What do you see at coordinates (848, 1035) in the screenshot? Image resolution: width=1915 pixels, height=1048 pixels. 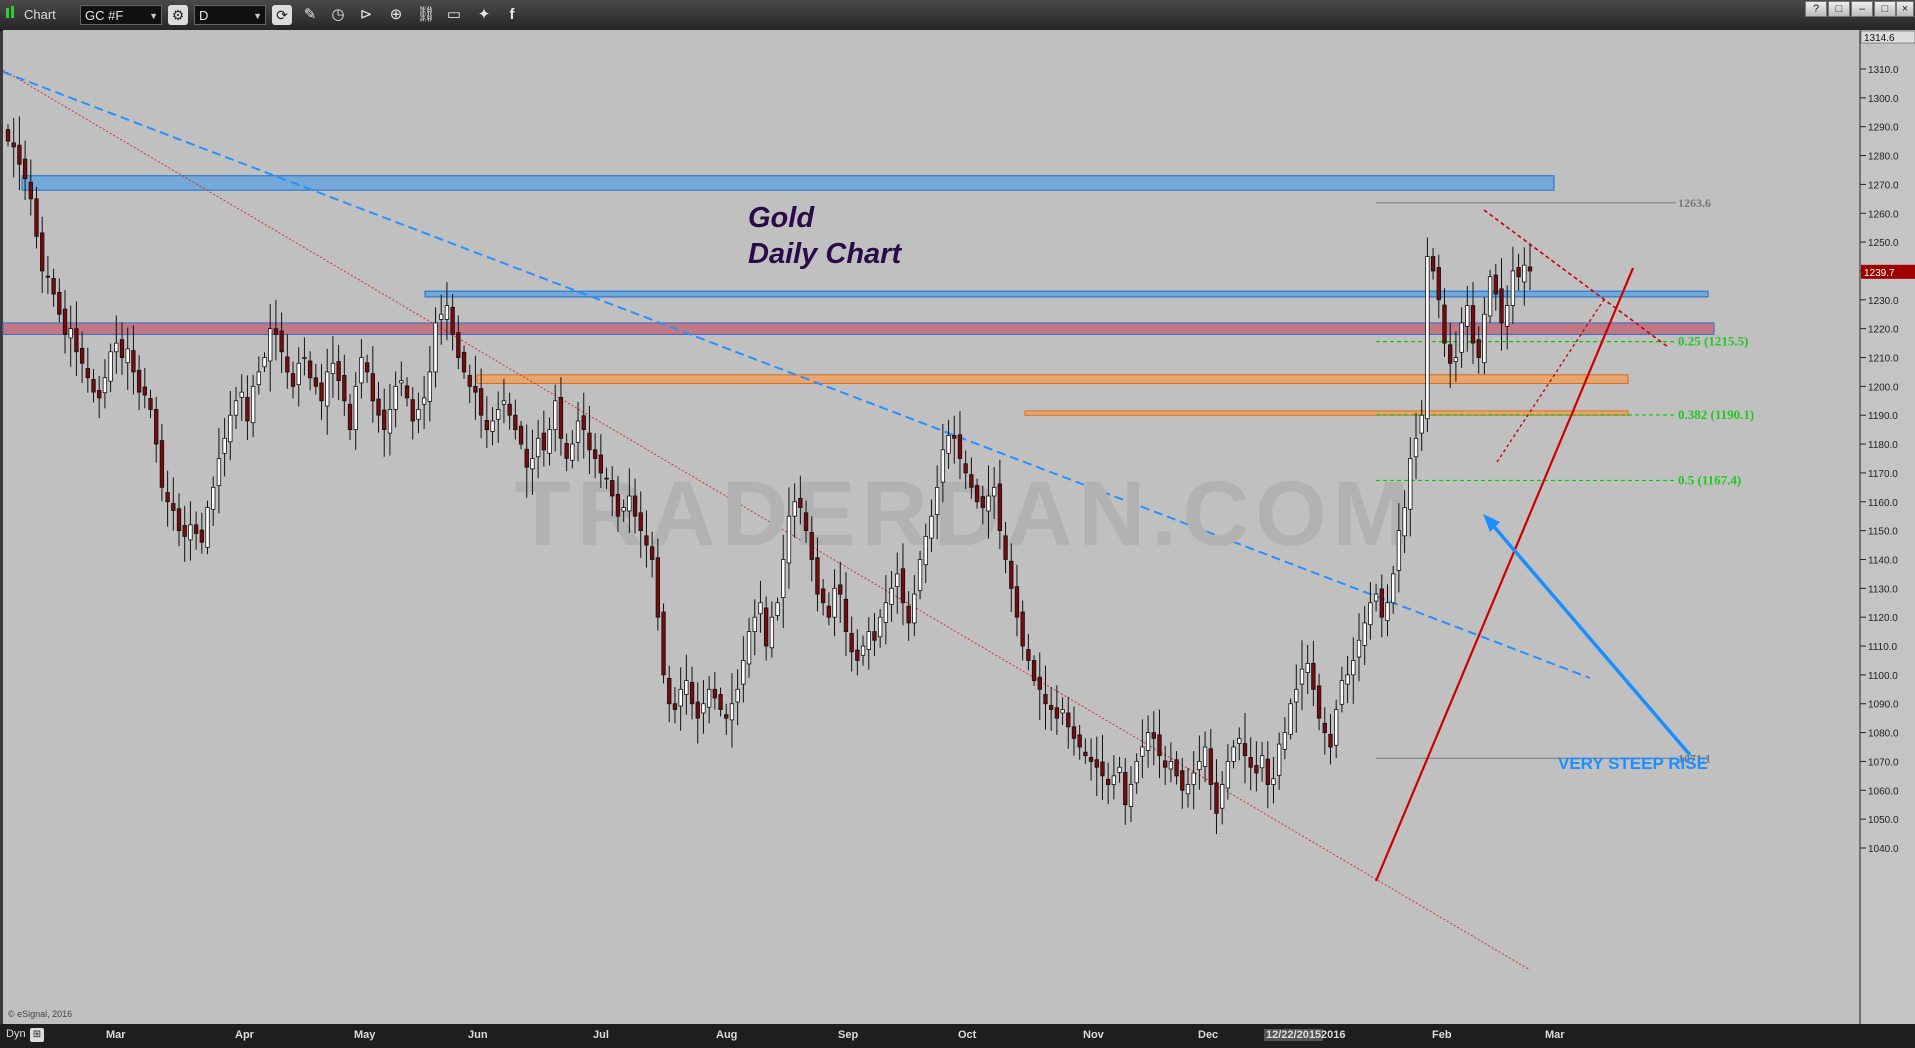 I see `x-tick-label: Sep` at bounding box center [848, 1035].